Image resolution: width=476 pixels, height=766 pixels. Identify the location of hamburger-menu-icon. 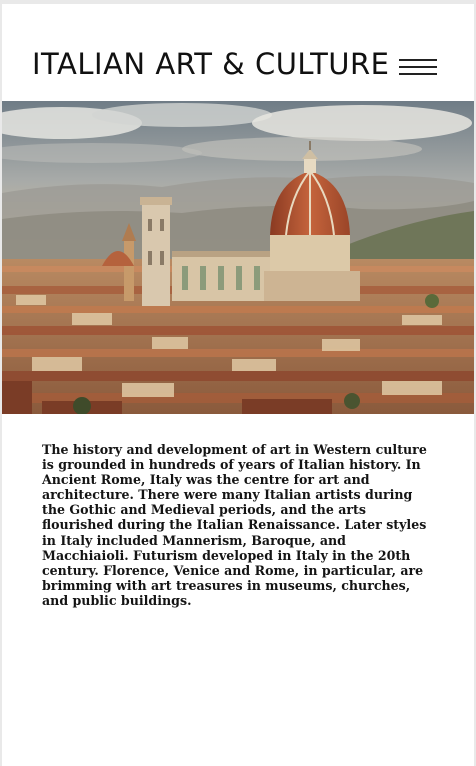
(418, 67).